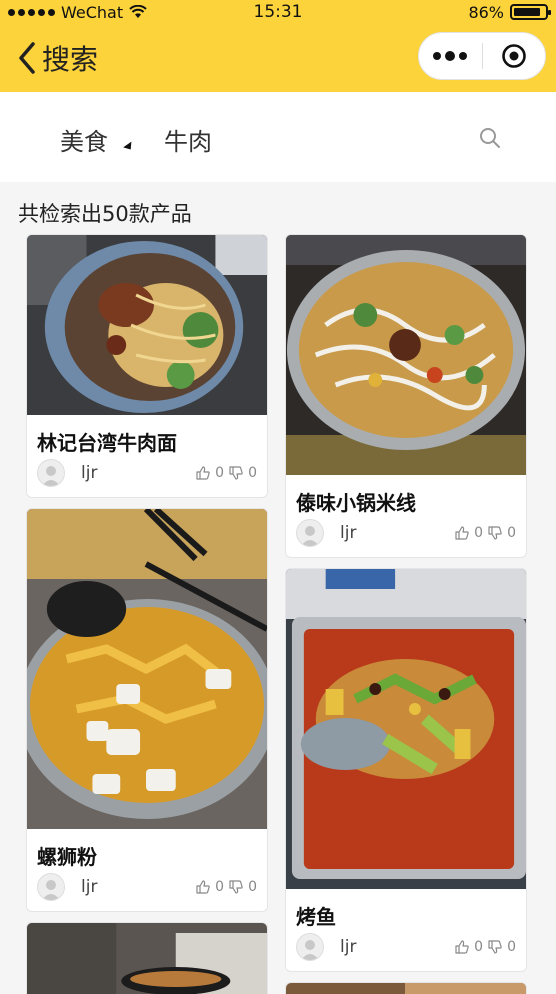  What do you see at coordinates (84, 139) in the screenshot?
I see `category-dropdown: 美食` at bounding box center [84, 139].